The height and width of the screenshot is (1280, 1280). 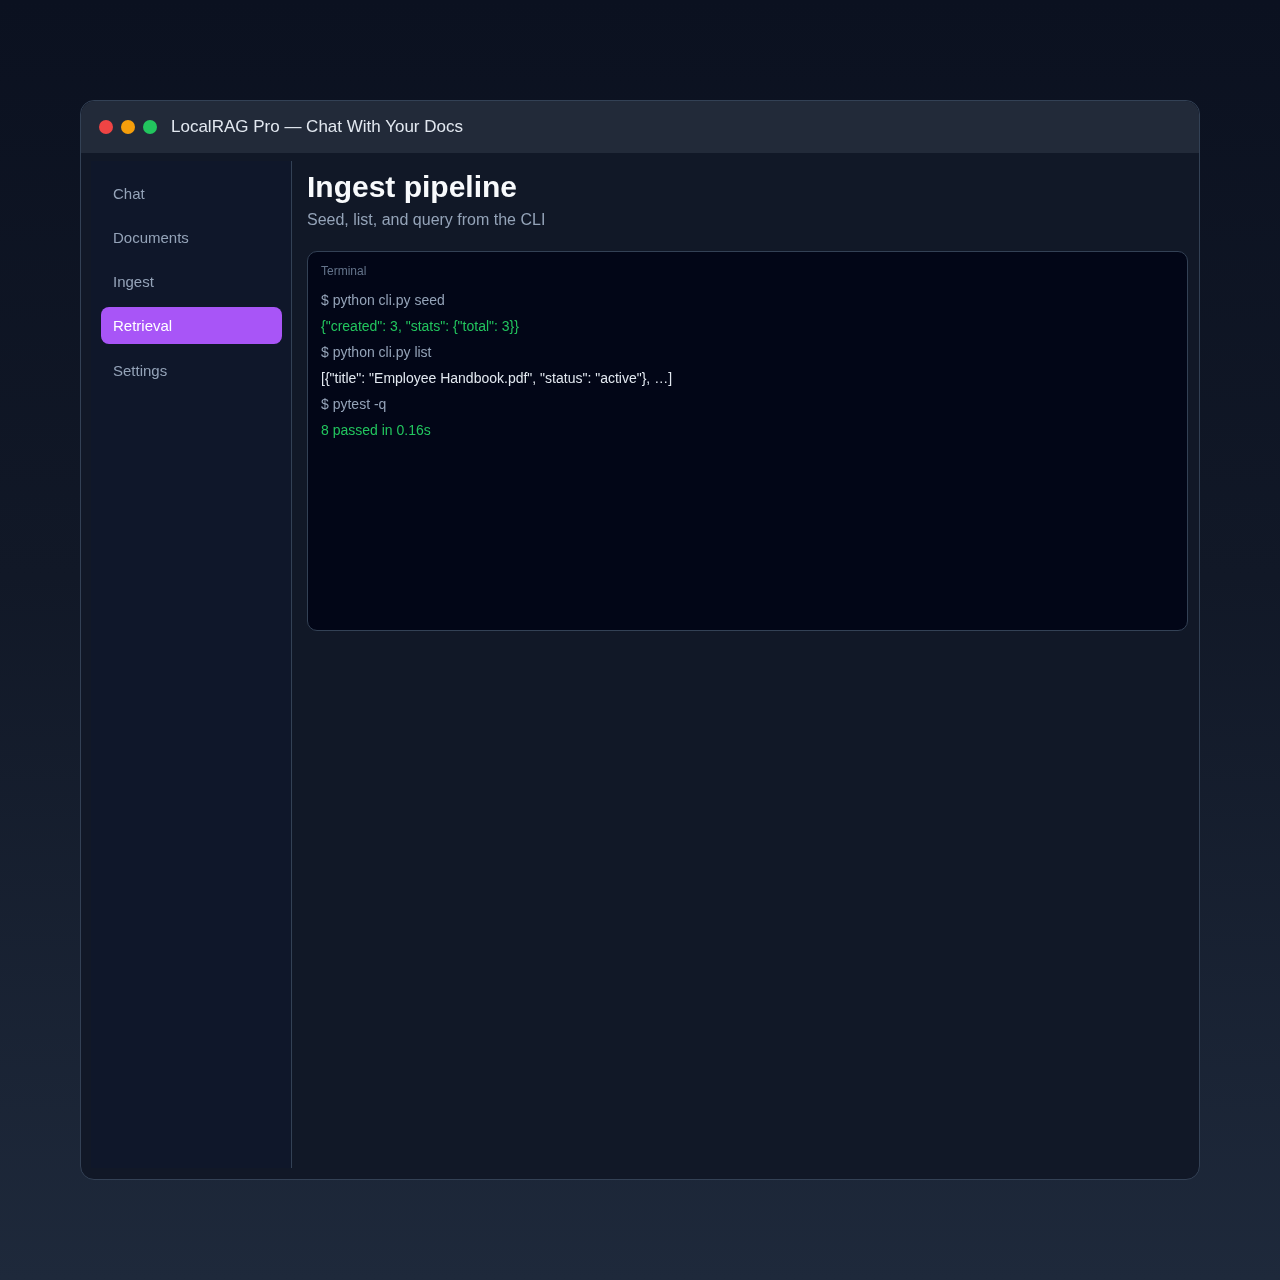 I want to click on close-icon, so click(x=106, y=127).